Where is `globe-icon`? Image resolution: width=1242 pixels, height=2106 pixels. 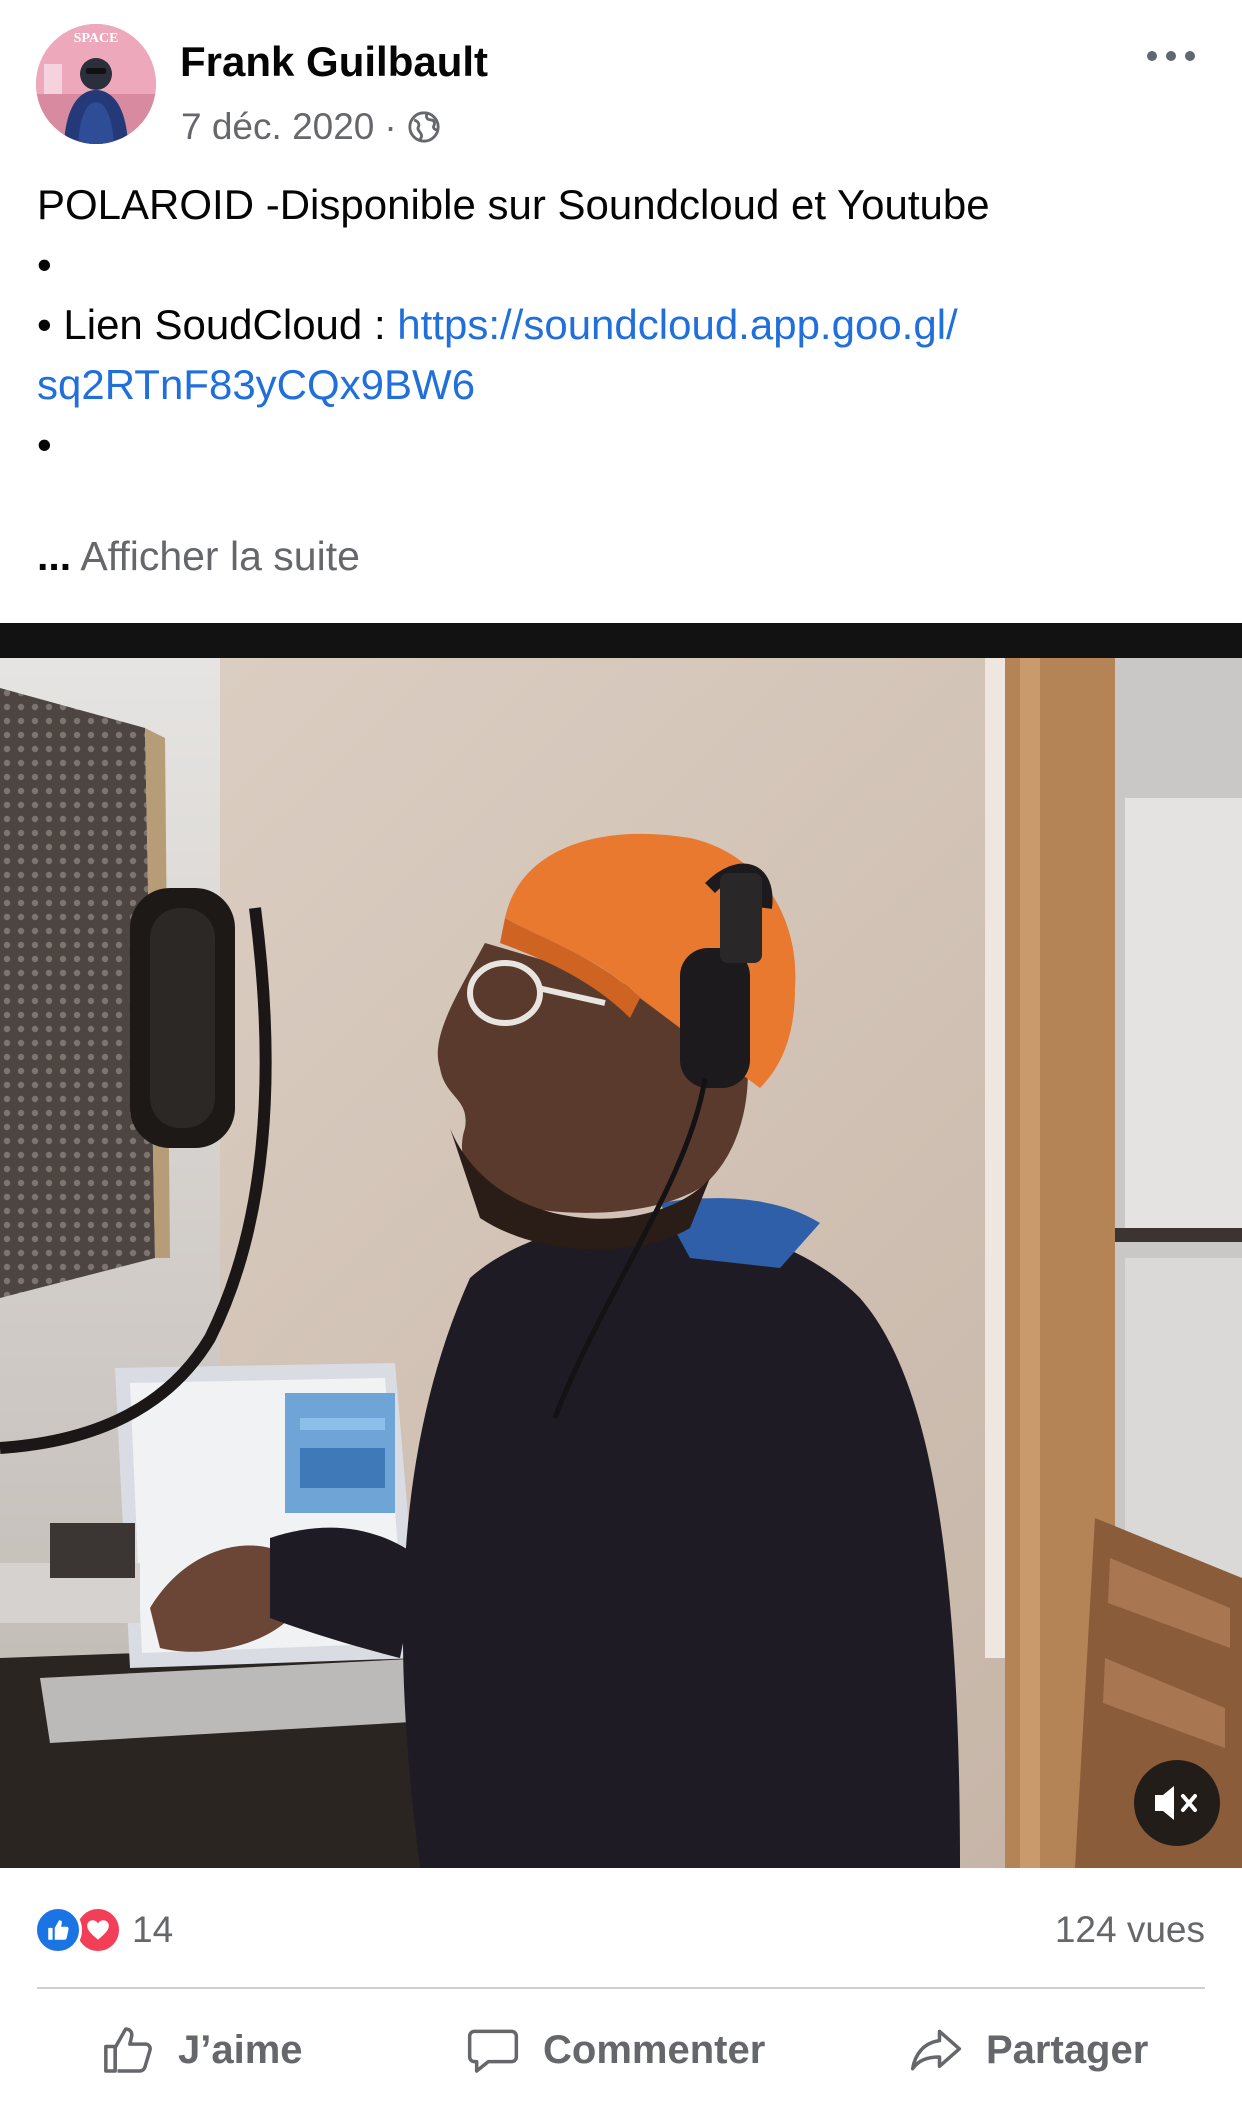 globe-icon is located at coordinates (424, 127).